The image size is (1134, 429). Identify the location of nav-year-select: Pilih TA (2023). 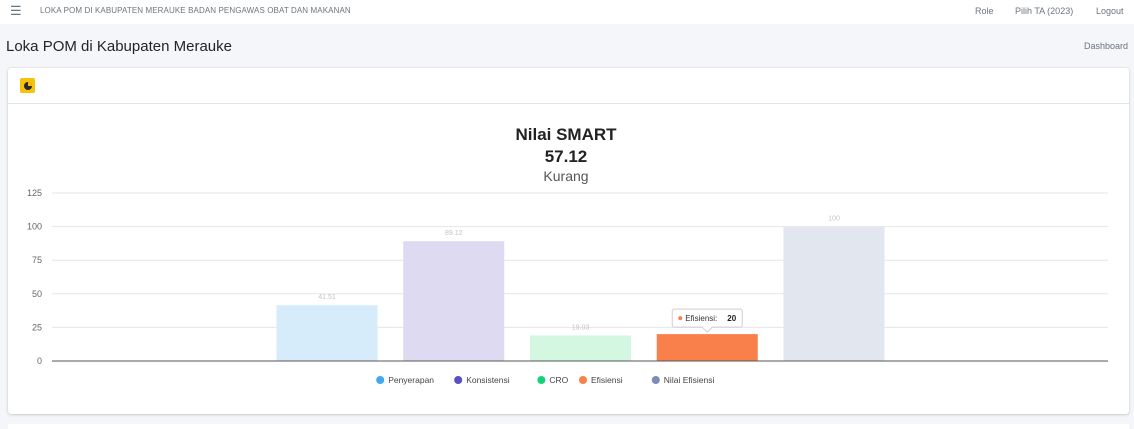
(1044, 11).